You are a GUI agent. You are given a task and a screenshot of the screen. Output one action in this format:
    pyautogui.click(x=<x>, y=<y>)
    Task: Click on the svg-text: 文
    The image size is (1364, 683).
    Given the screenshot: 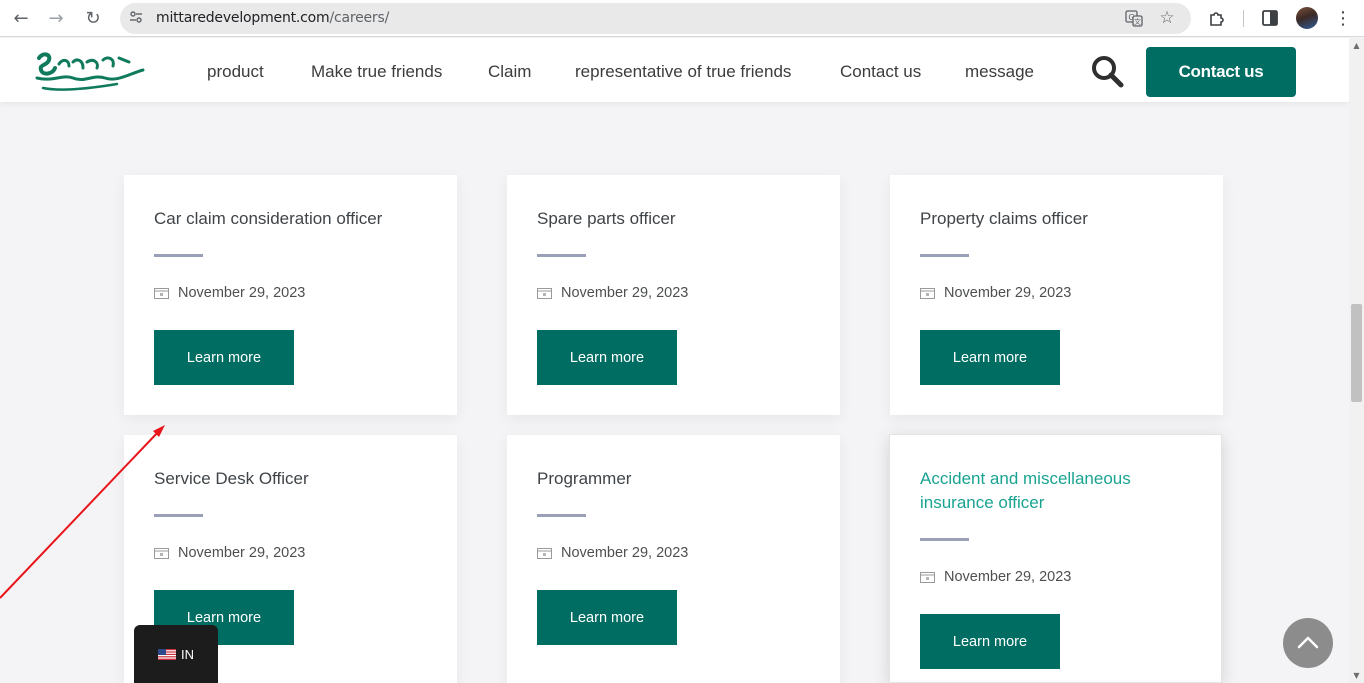 What is the action you would take?
    pyautogui.click(x=1137, y=21)
    